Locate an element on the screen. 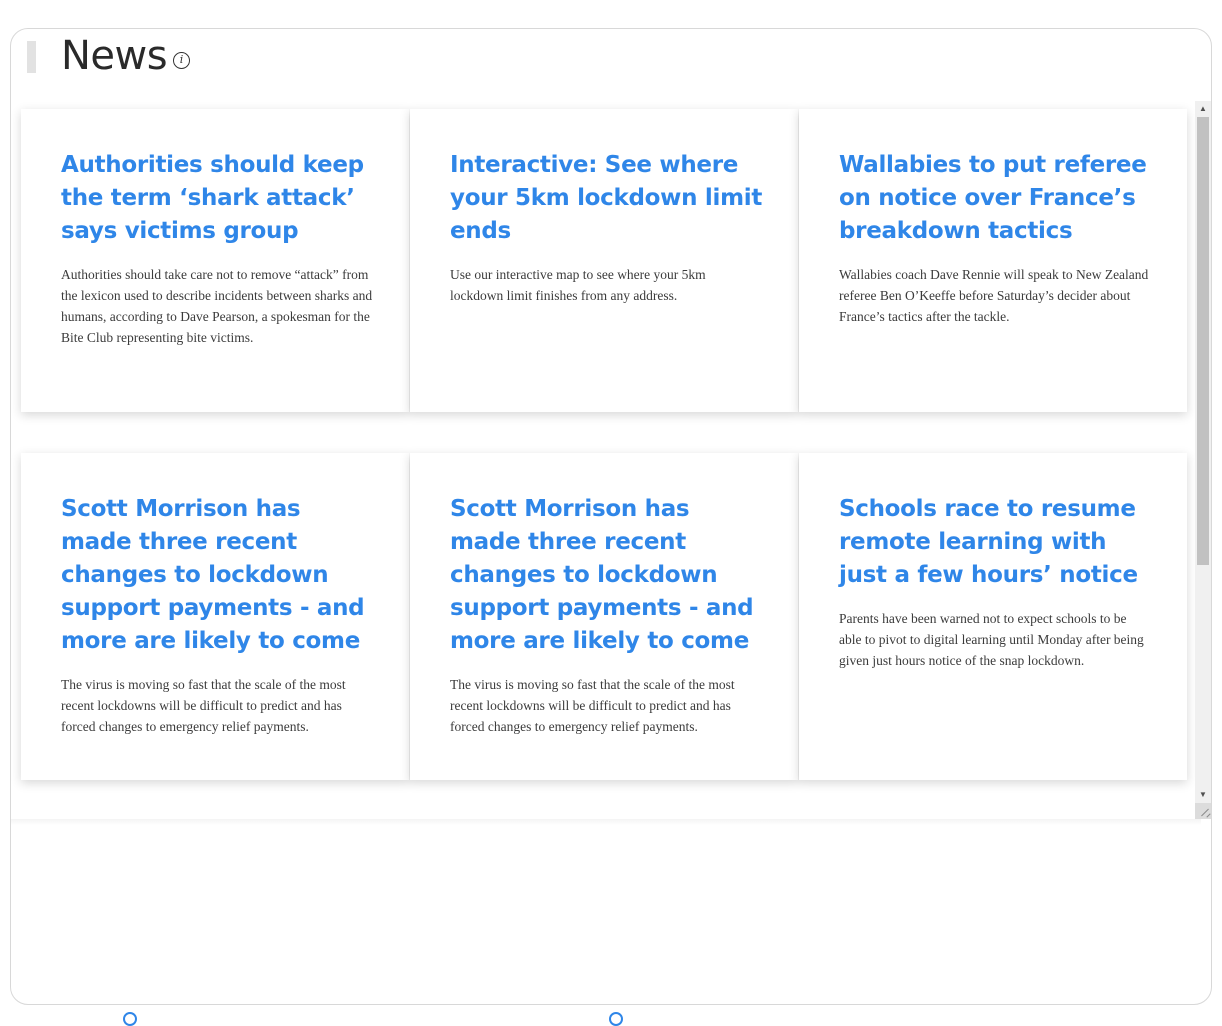 The height and width of the screenshot is (1026, 1222). resize-grip-icon is located at coordinates (1203, 811).